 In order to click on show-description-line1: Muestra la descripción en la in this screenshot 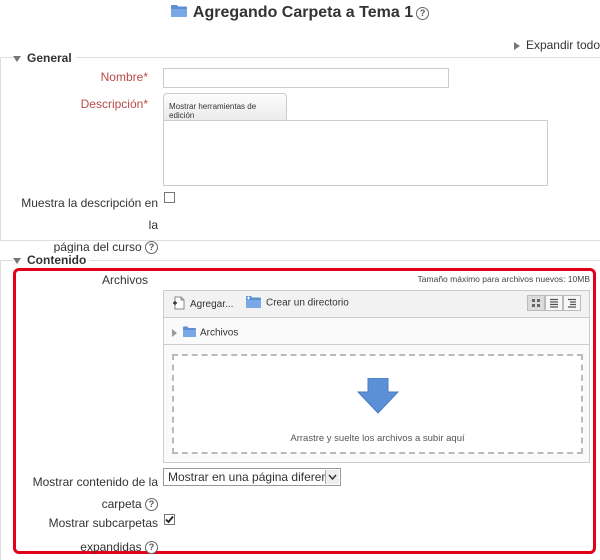, I will do `click(89, 214)`.